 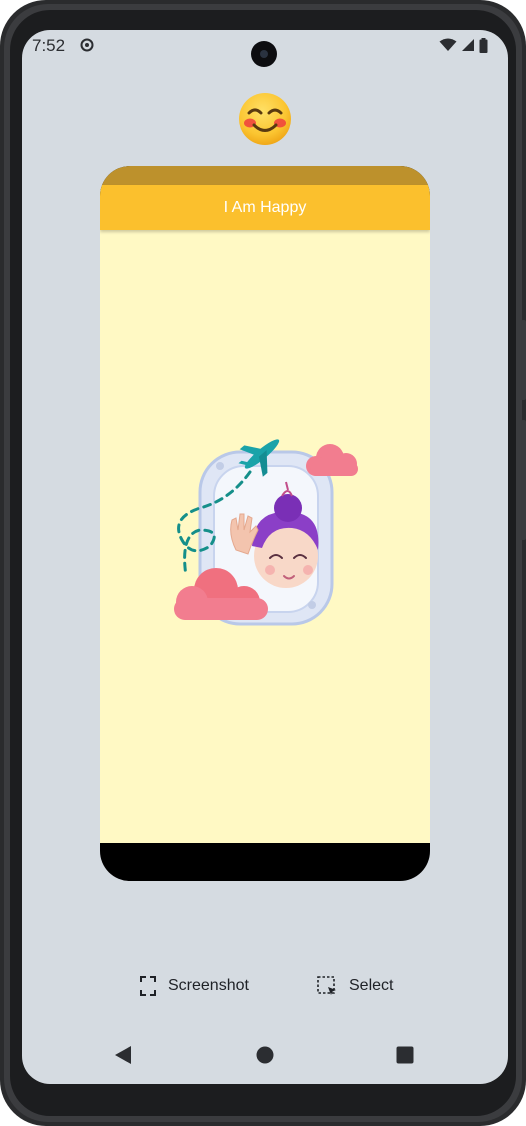 I want to click on select-button: Select, so click(x=355, y=986).